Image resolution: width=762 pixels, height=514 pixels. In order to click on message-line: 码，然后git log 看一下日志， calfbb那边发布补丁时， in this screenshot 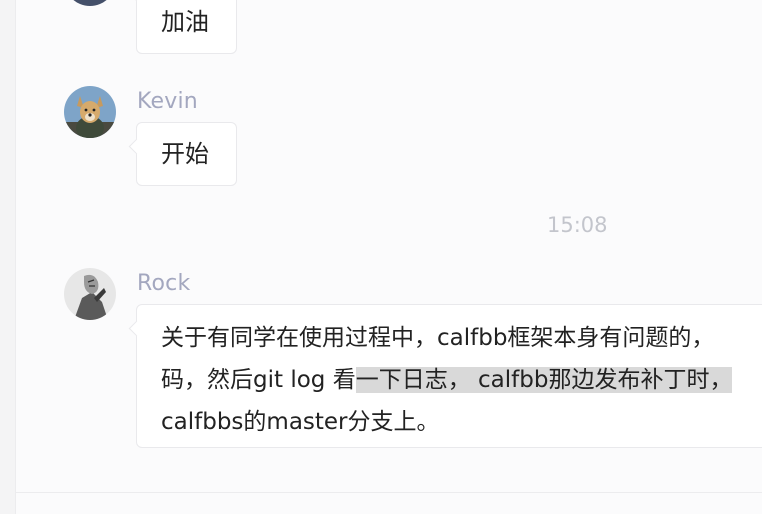, I will do `click(461, 380)`.